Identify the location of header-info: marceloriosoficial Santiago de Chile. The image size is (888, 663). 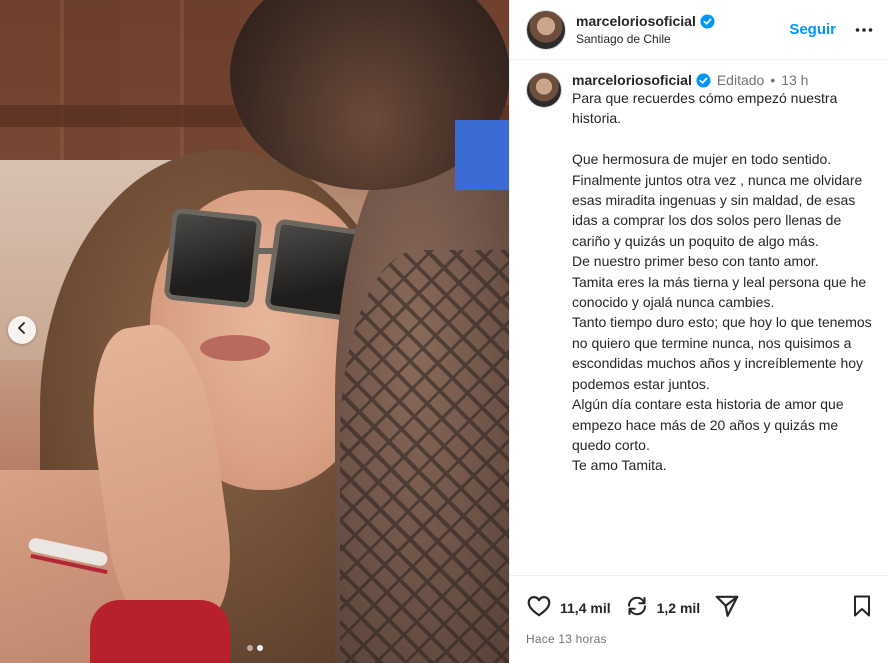
(682, 29).